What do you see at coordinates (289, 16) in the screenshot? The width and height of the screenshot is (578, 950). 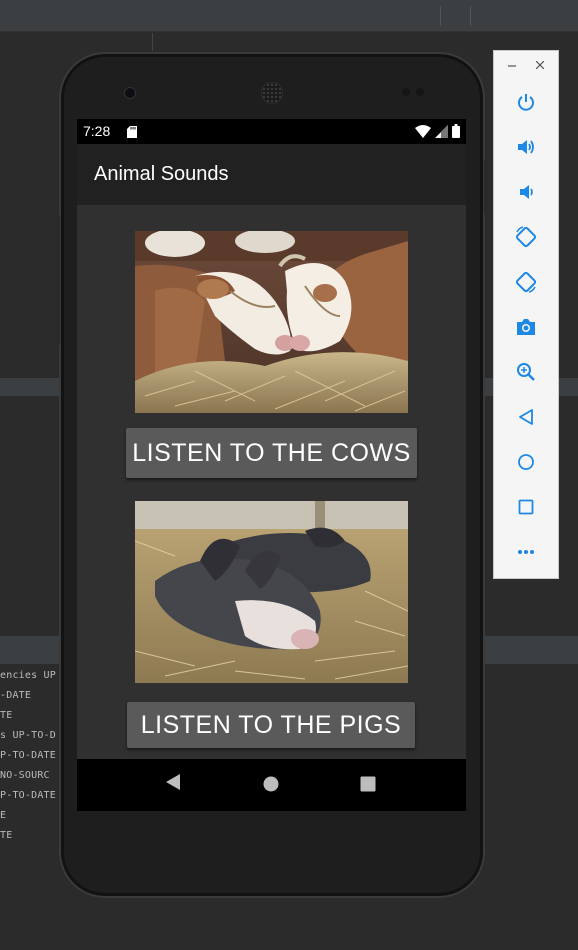 I see `ide-toolbar` at bounding box center [289, 16].